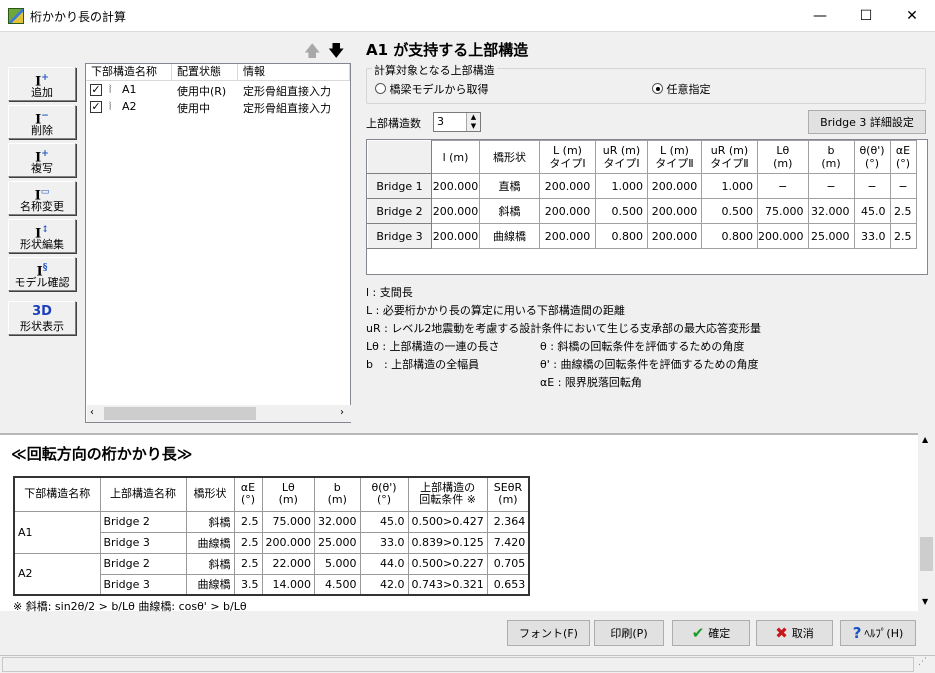 The width and height of the screenshot is (935, 673). I want to click on print-button: 印刷(P), so click(629, 633).